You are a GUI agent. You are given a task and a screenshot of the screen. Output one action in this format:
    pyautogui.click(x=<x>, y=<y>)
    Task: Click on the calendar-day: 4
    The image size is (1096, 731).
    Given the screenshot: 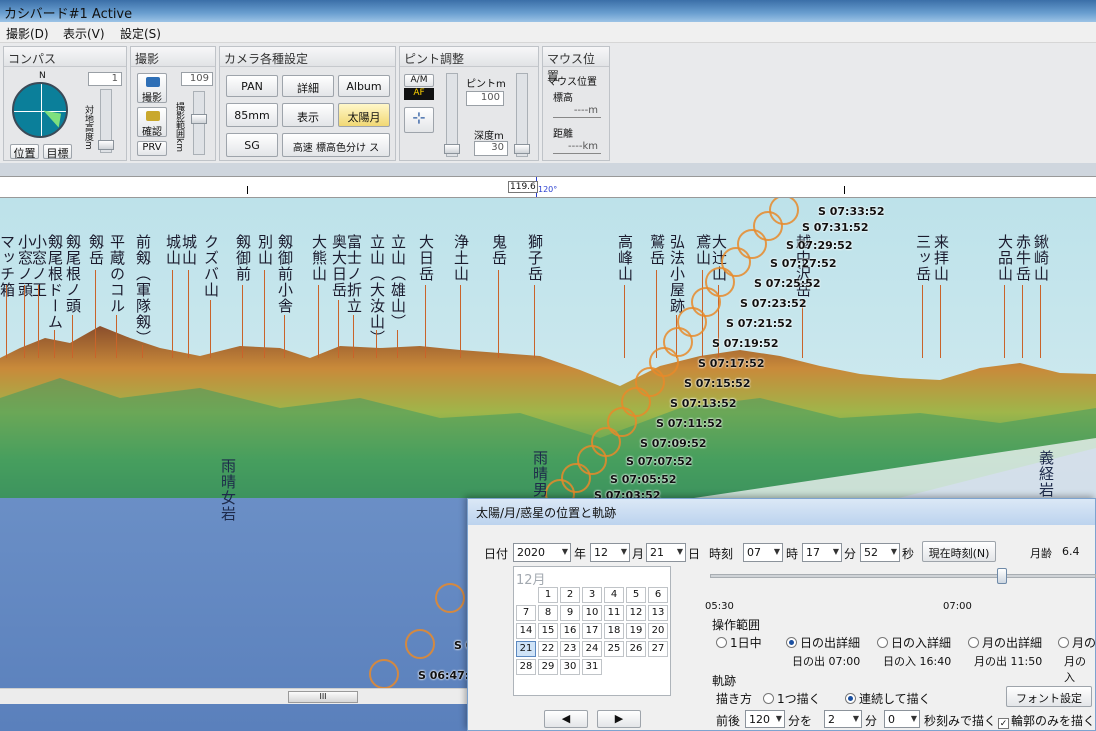 What is the action you would take?
    pyautogui.click(x=614, y=595)
    